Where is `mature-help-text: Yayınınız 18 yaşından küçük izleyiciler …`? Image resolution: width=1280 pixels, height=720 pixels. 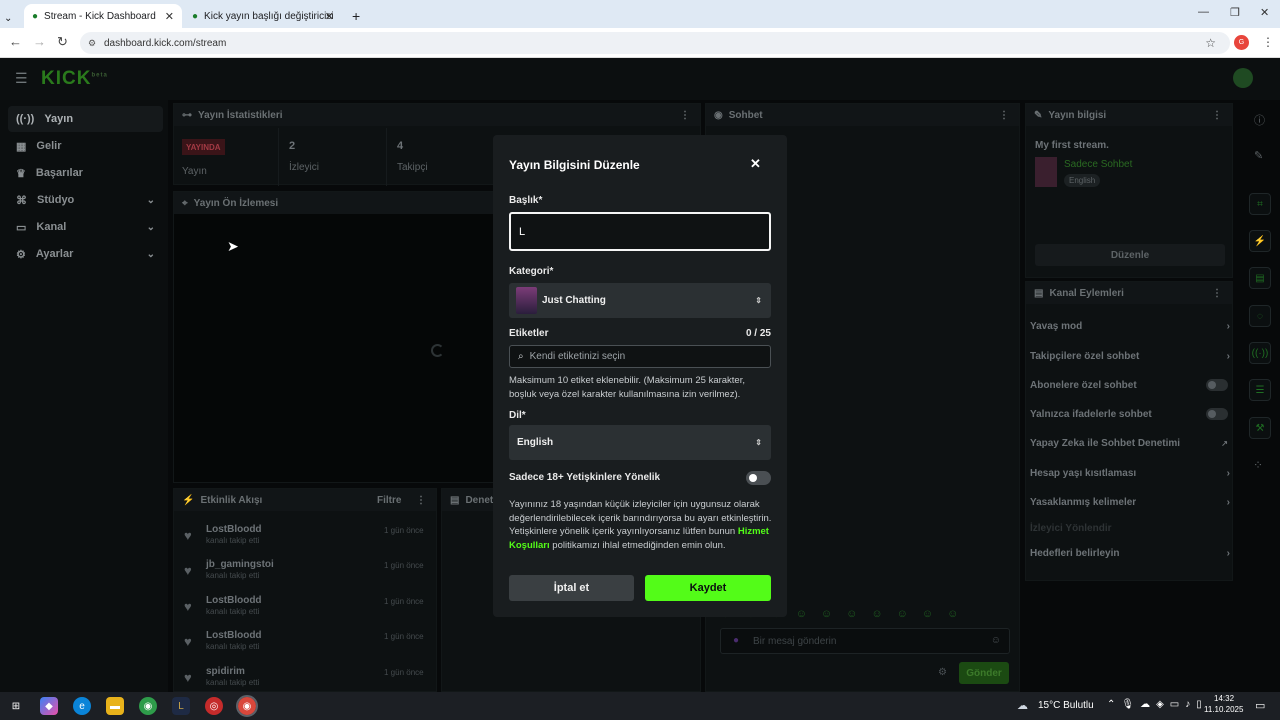 mature-help-text: Yayınınız 18 yaşından küçük izleyiciler … is located at coordinates (640, 525).